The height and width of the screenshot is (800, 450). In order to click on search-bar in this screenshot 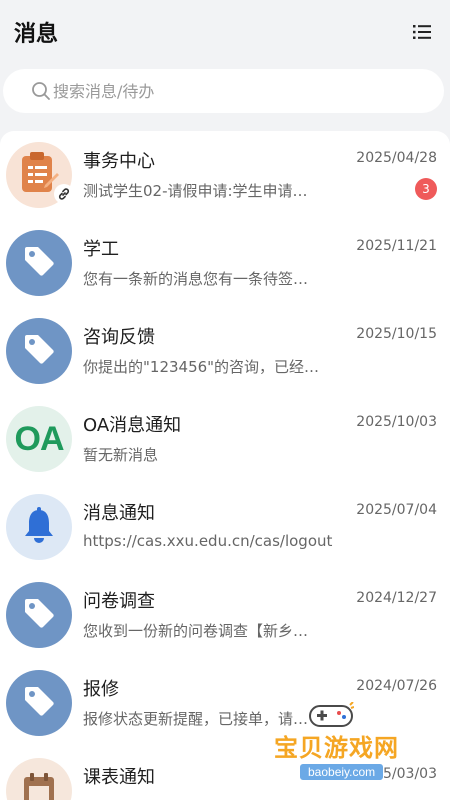, I will do `click(223, 91)`.